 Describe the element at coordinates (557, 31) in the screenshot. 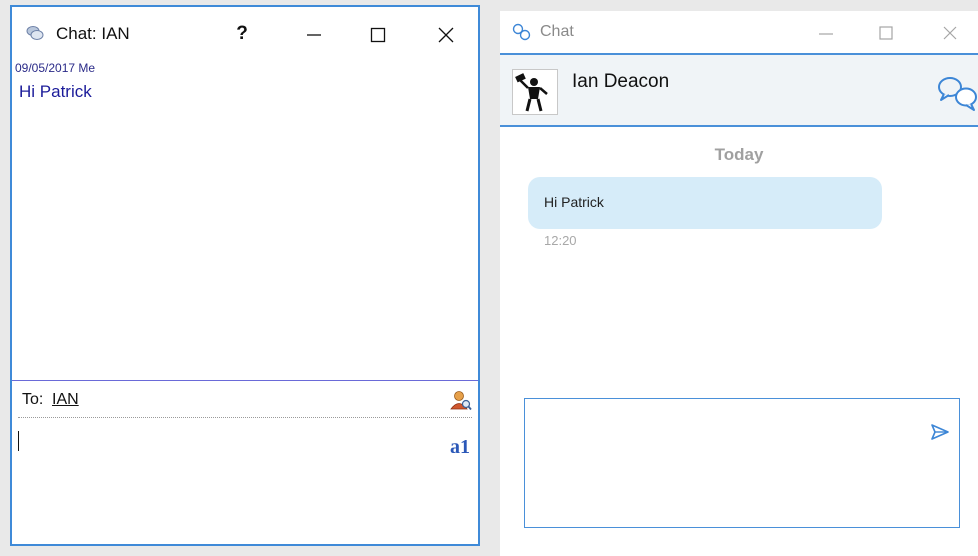

I see `window-title: Chat` at that location.